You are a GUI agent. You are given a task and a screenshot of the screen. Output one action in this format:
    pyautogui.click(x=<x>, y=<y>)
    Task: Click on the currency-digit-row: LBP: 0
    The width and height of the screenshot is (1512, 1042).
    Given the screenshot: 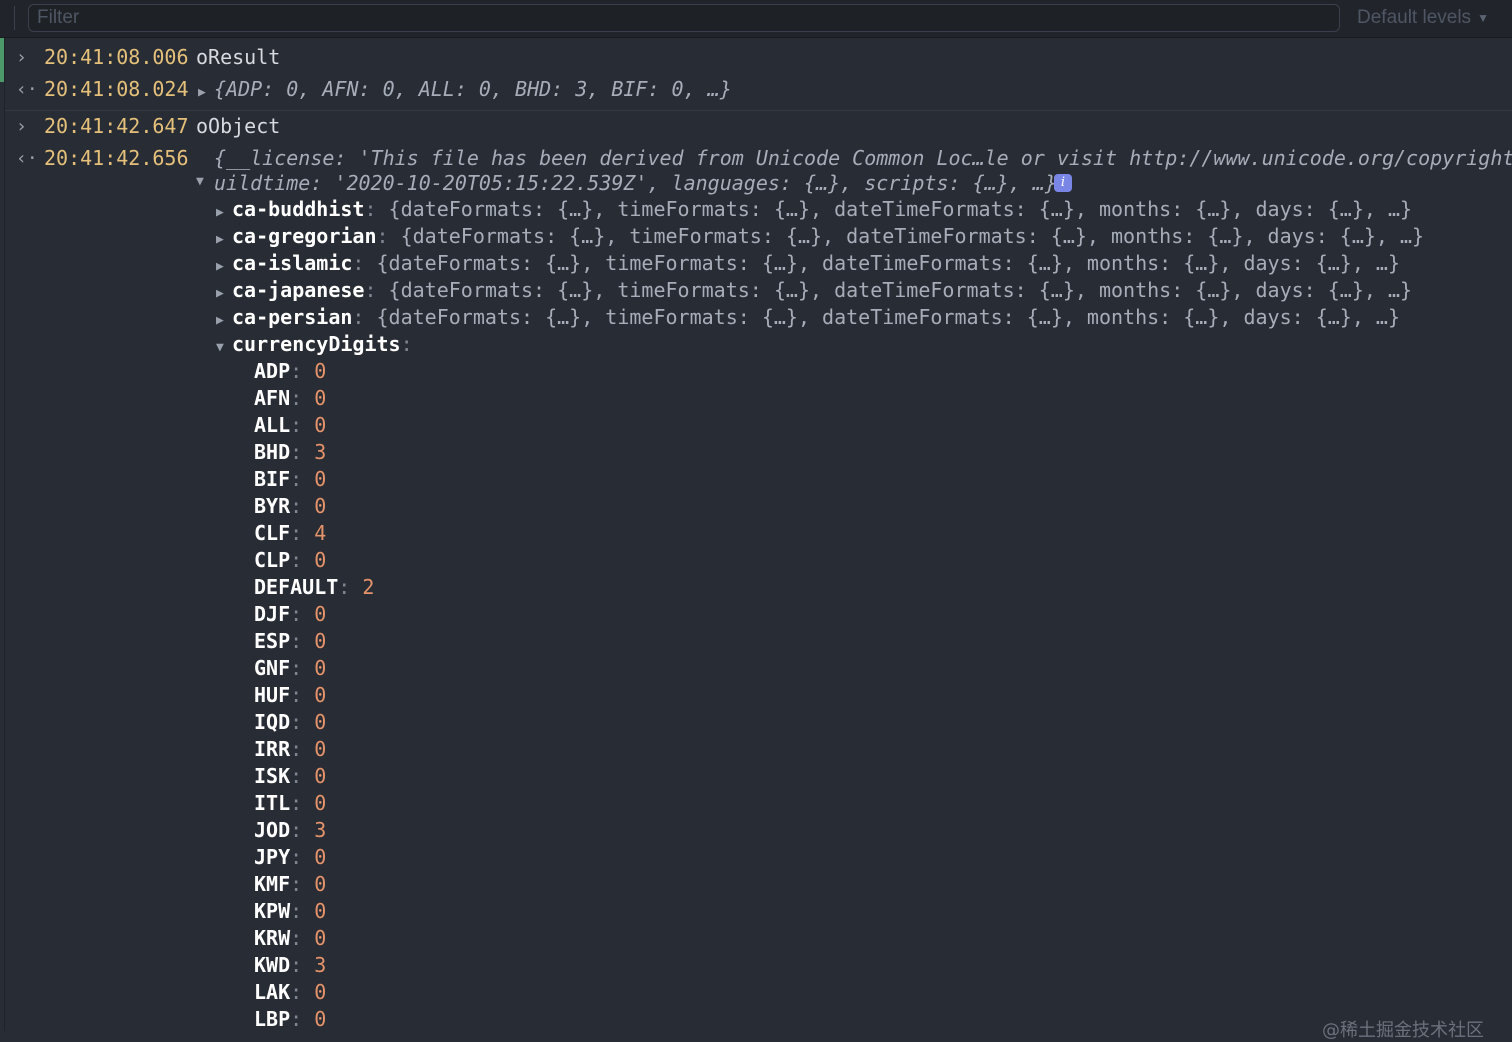 What is the action you would take?
    pyautogui.click(x=290, y=1019)
    